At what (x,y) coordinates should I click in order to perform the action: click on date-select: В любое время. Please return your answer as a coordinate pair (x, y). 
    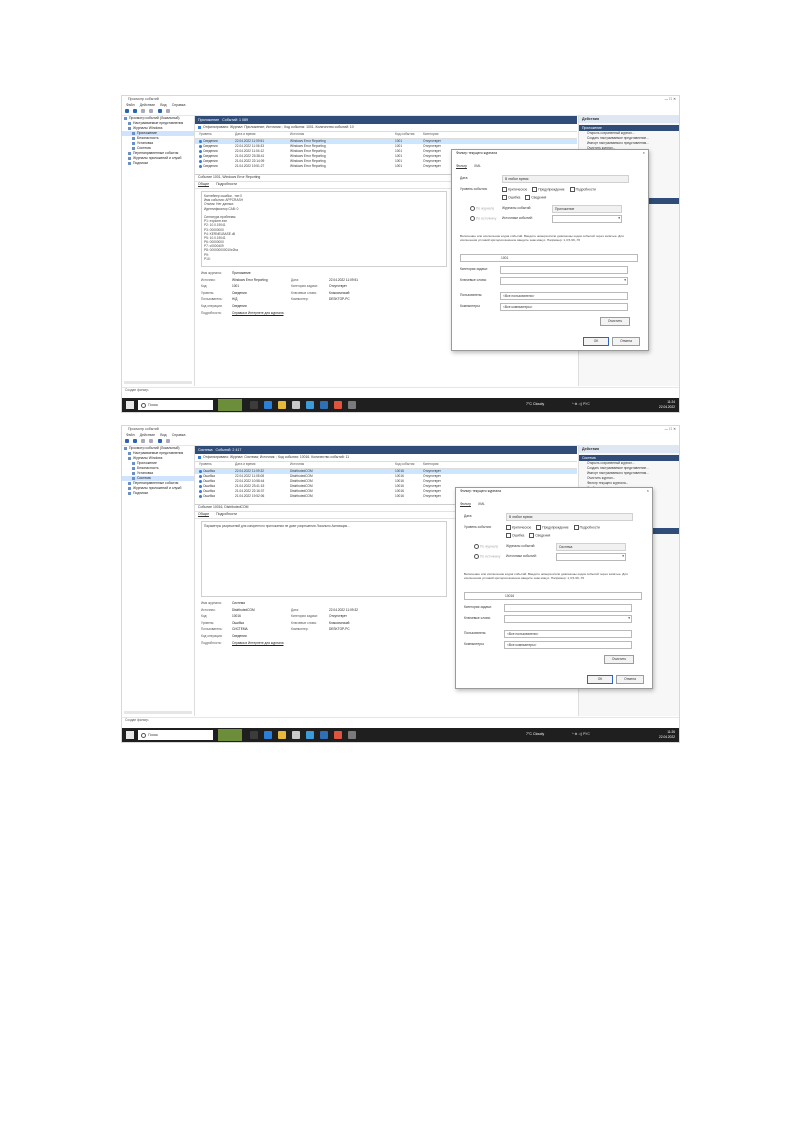
    Looking at the image, I should click on (565, 179).